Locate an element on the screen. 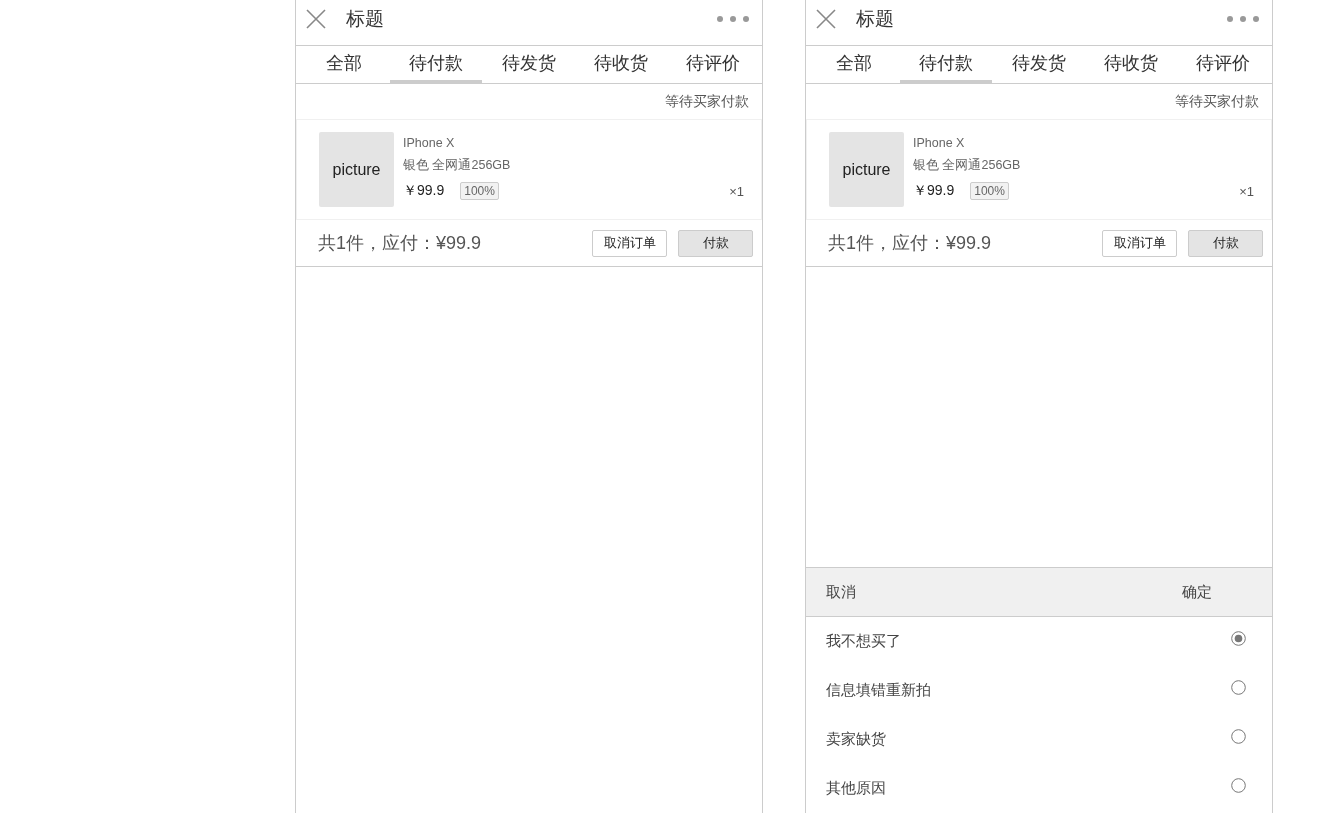  reason-label: 信息填错重新拍 is located at coordinates (878, 690).